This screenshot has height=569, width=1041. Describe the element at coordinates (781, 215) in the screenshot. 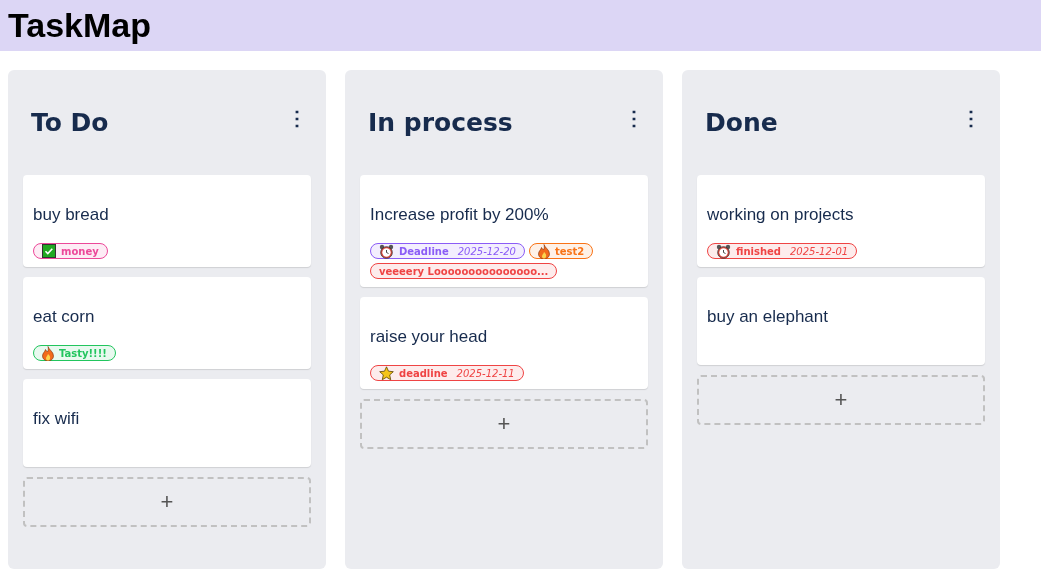

I see `task-title: working on projects` at that location.